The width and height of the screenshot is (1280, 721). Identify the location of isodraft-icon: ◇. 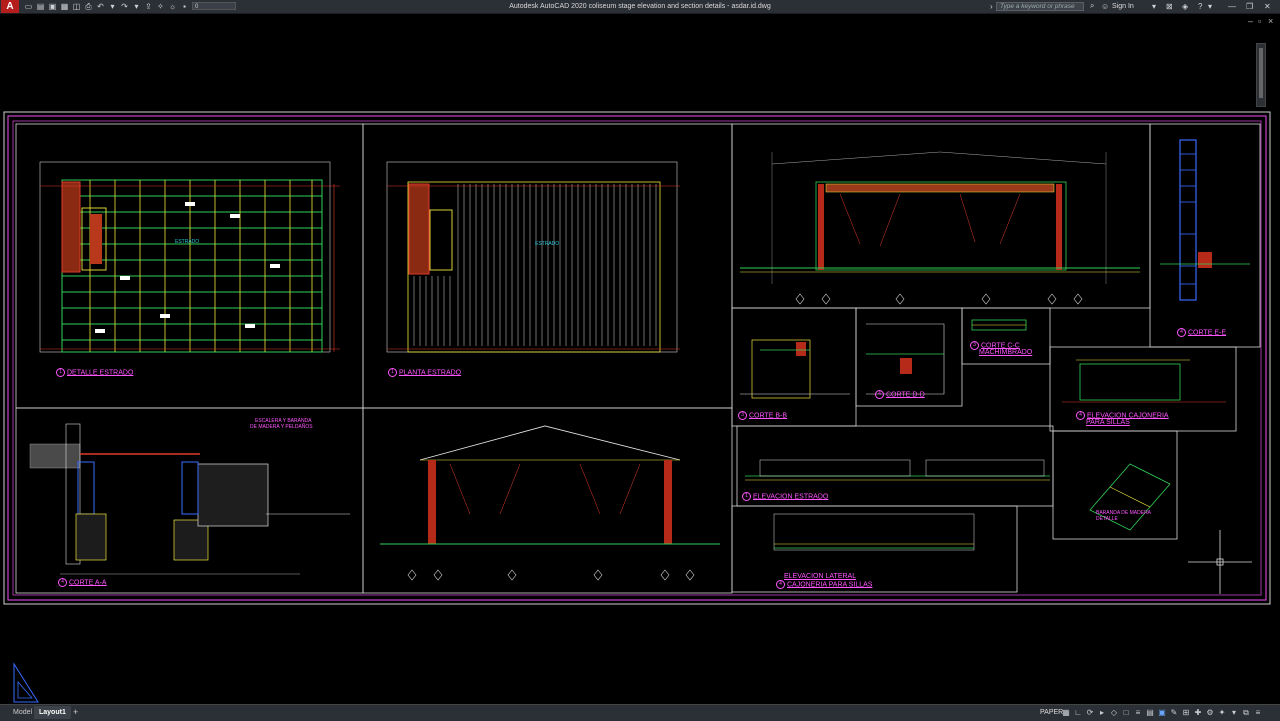
(1114, 712).